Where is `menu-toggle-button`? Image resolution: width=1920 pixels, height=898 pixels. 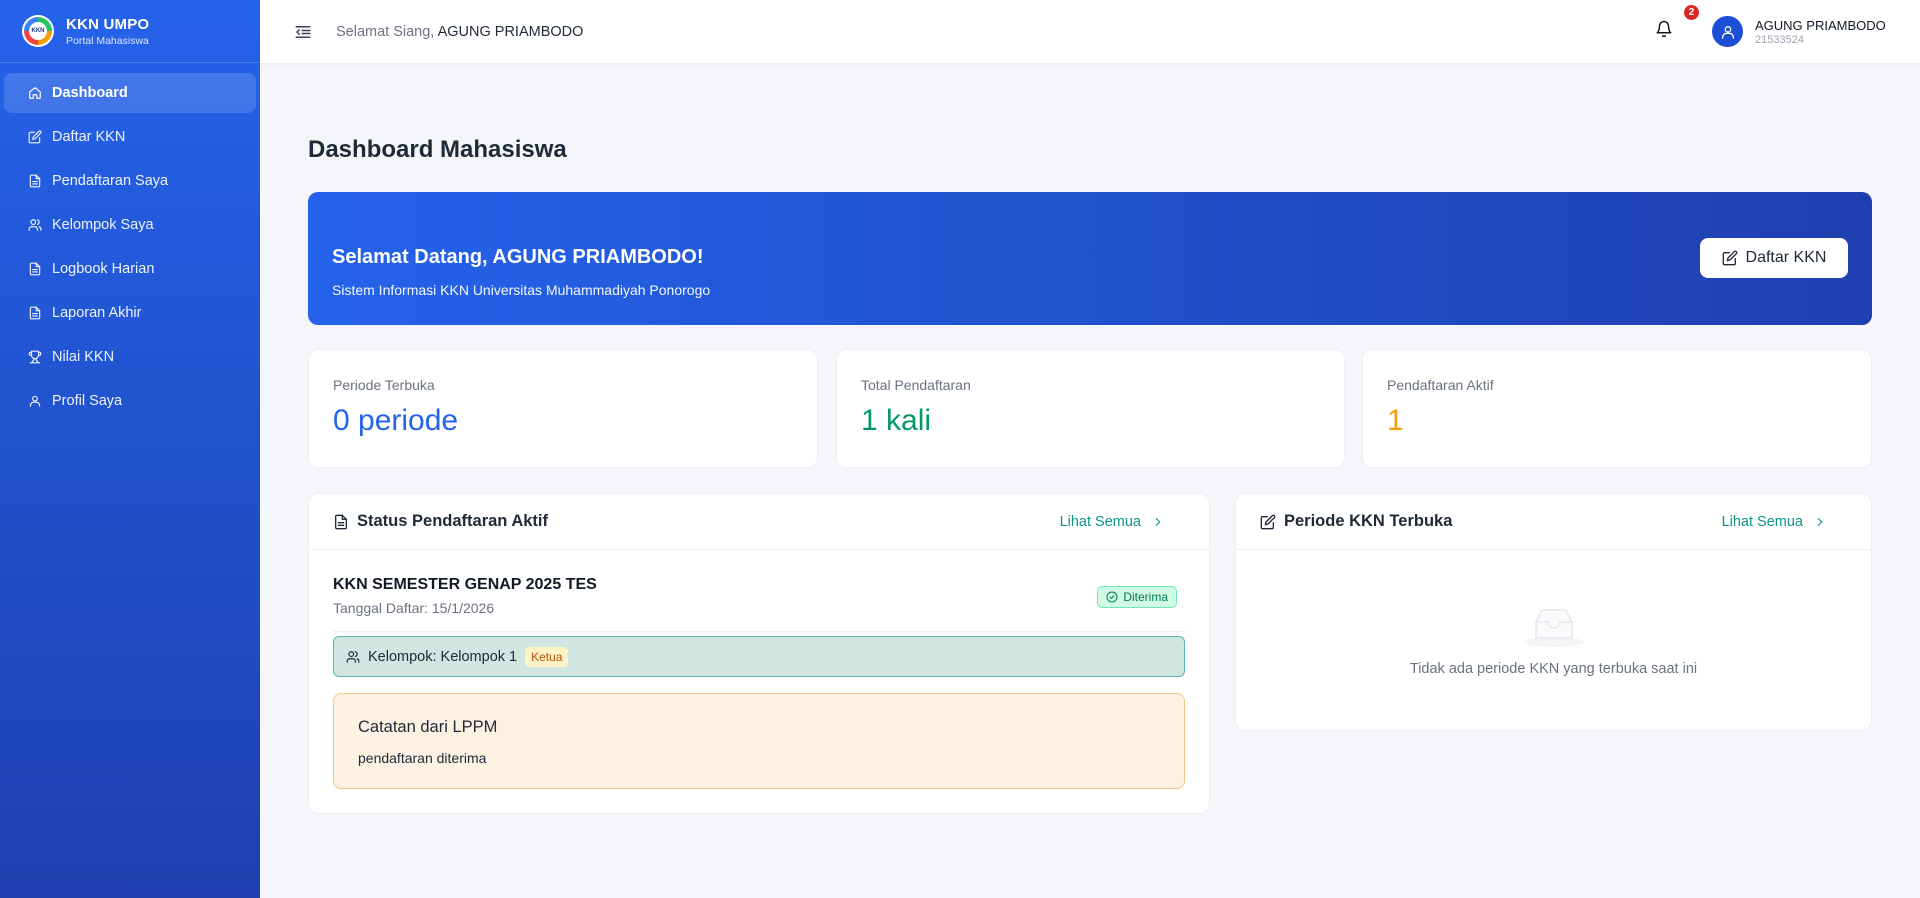 menu-toggle-button is located at coordinates (303, 32).